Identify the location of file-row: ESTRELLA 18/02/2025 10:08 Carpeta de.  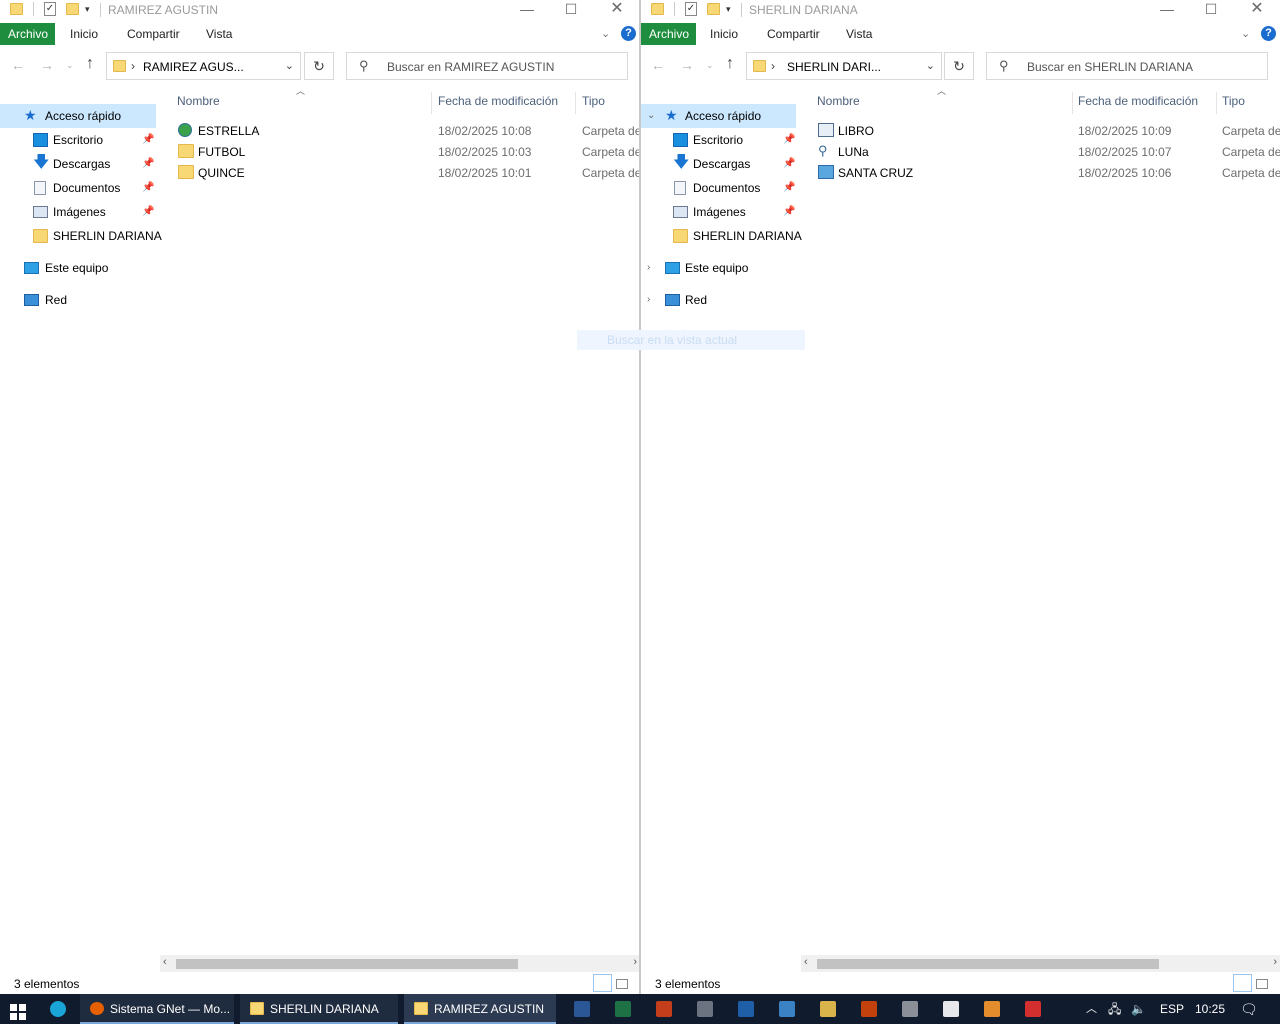
(400, 130).